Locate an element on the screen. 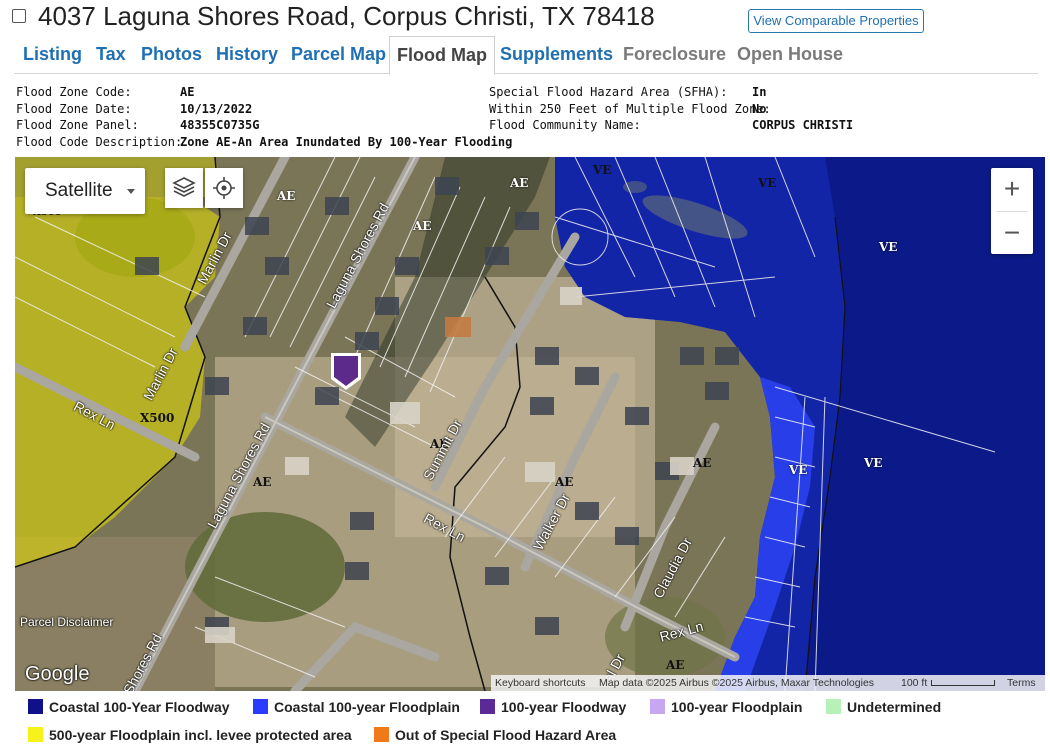 The height and width of the screenshot is (747, 1050). locate-button is located at coordinates (224, 188).